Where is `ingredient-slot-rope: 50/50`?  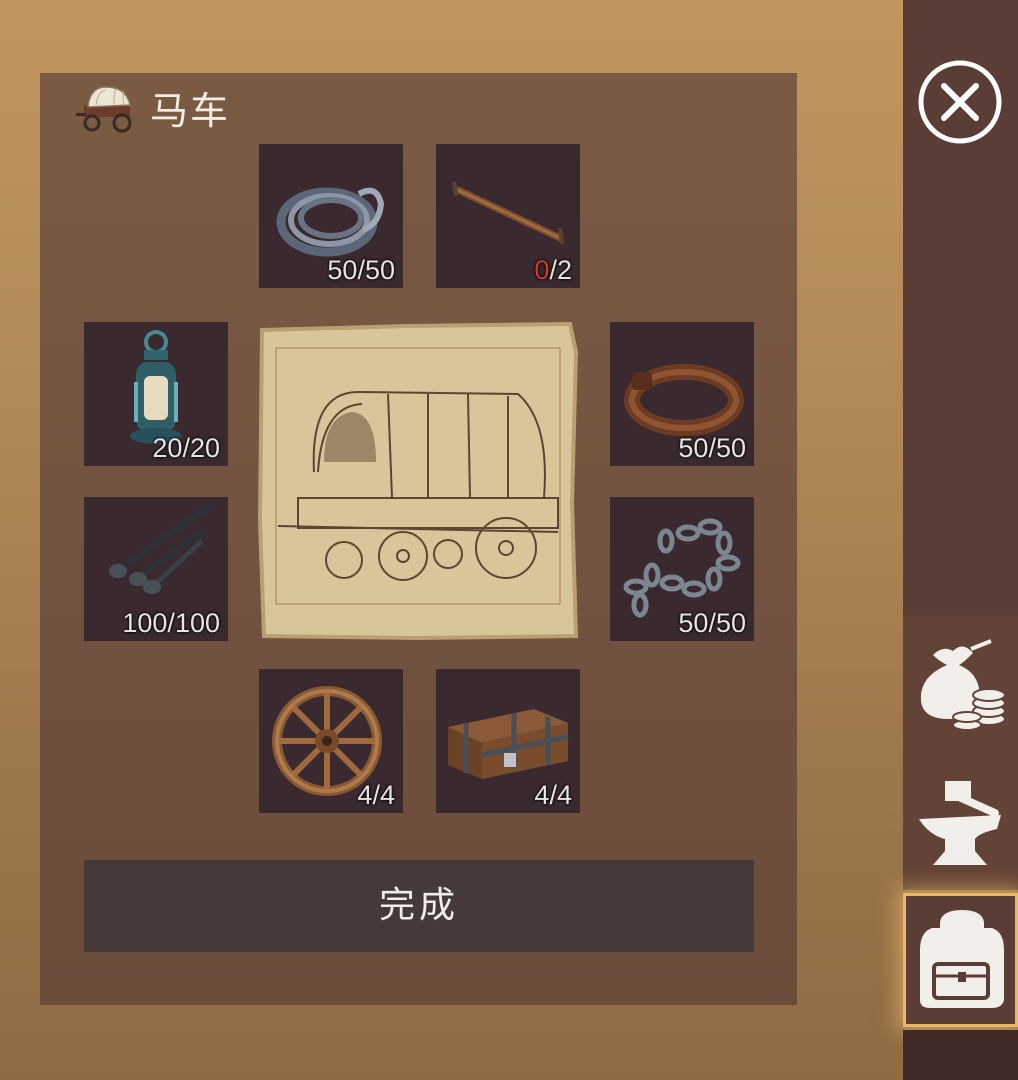
ingredient-slot-rope: 50/50 is located at coordinates (331, 216).